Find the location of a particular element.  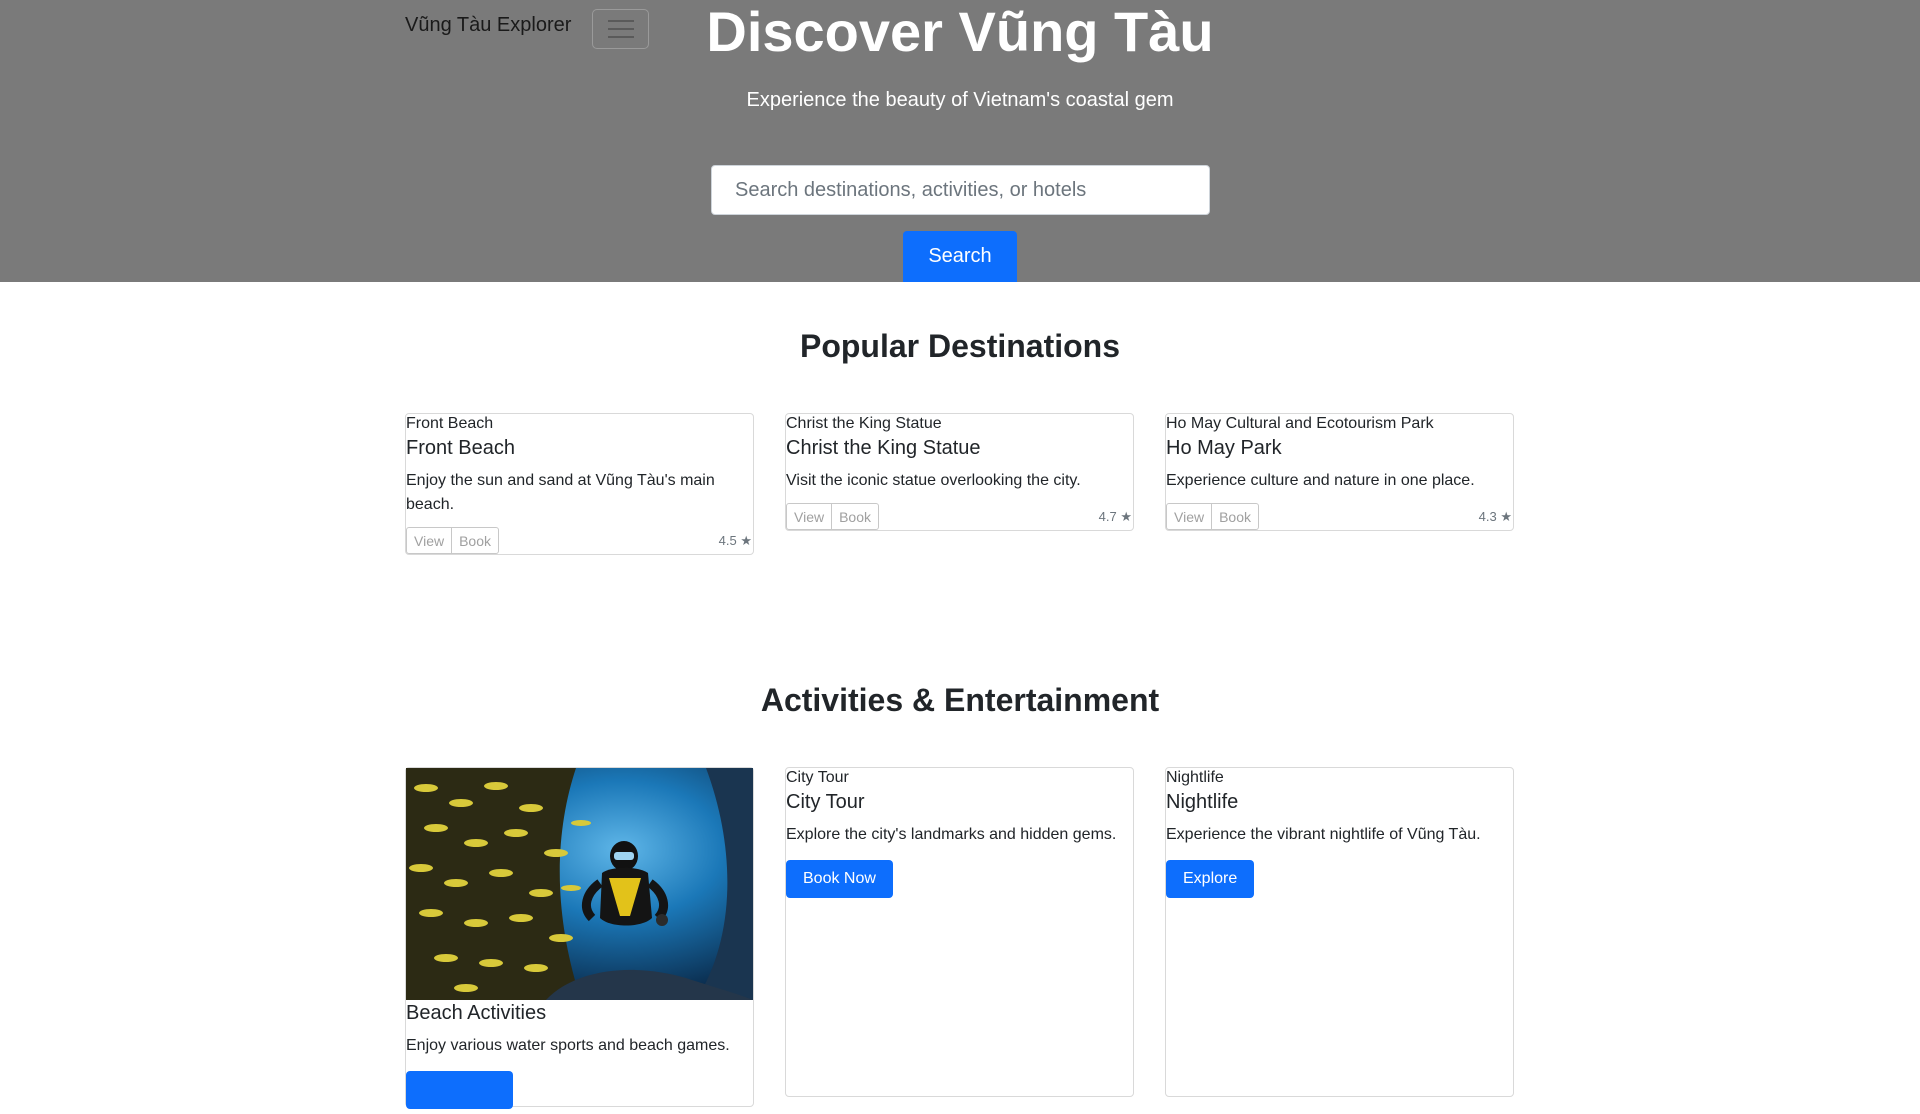

rating-badge: 4.5 ★ is located at coordinates (735, 540).